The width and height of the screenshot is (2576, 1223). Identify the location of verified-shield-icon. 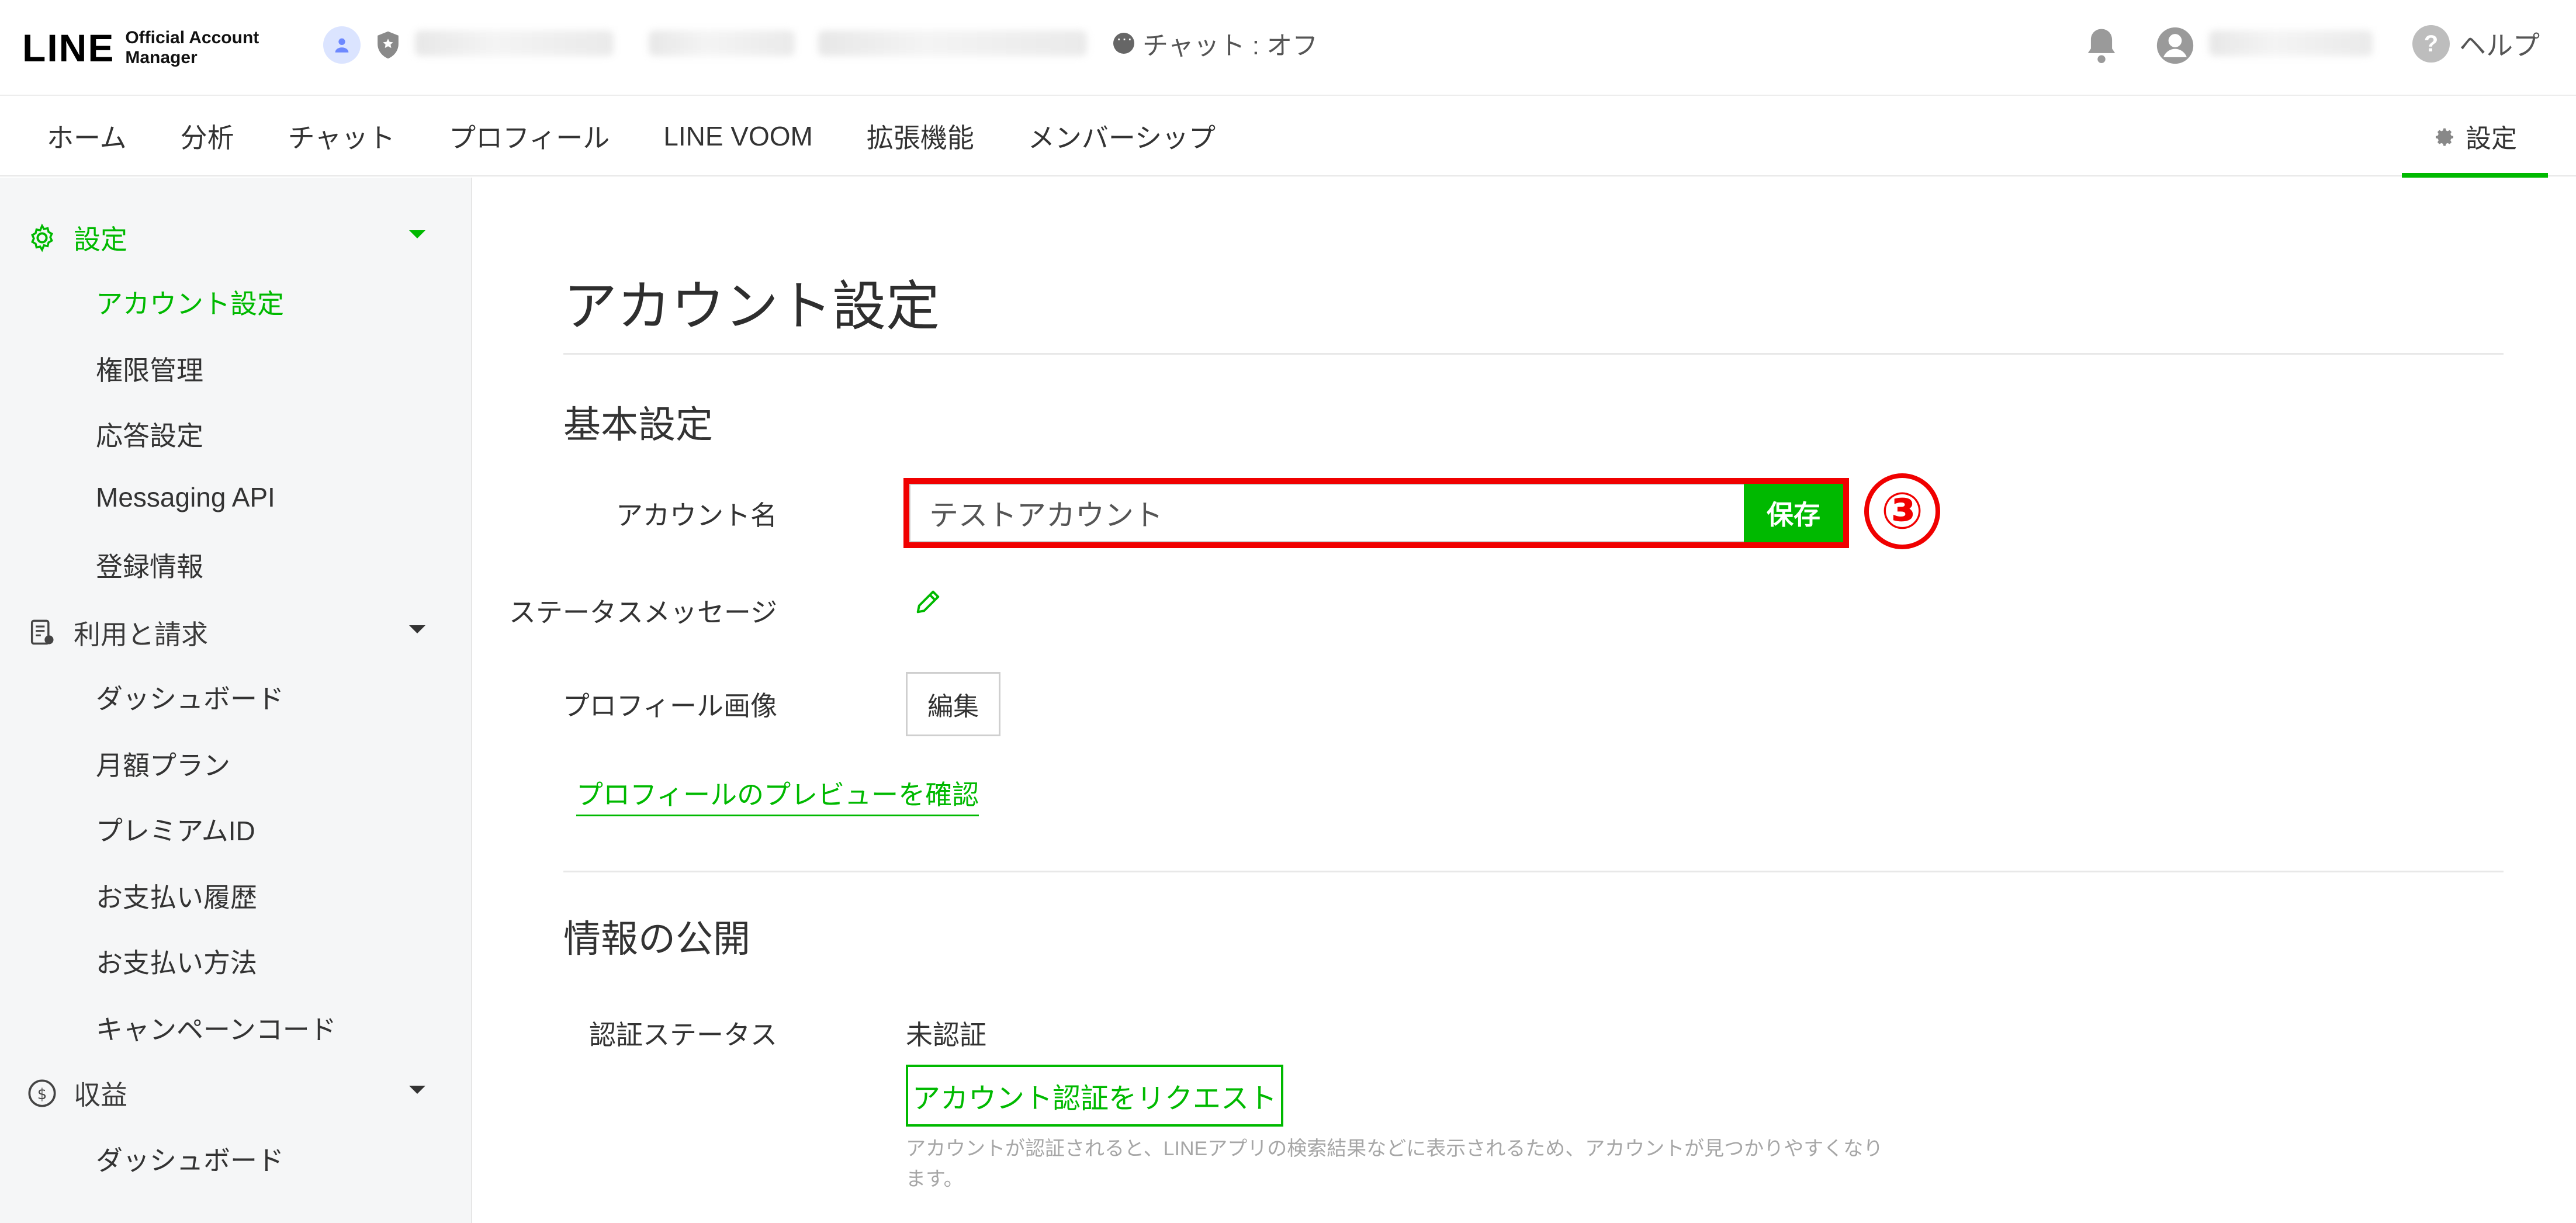
(388, 45).